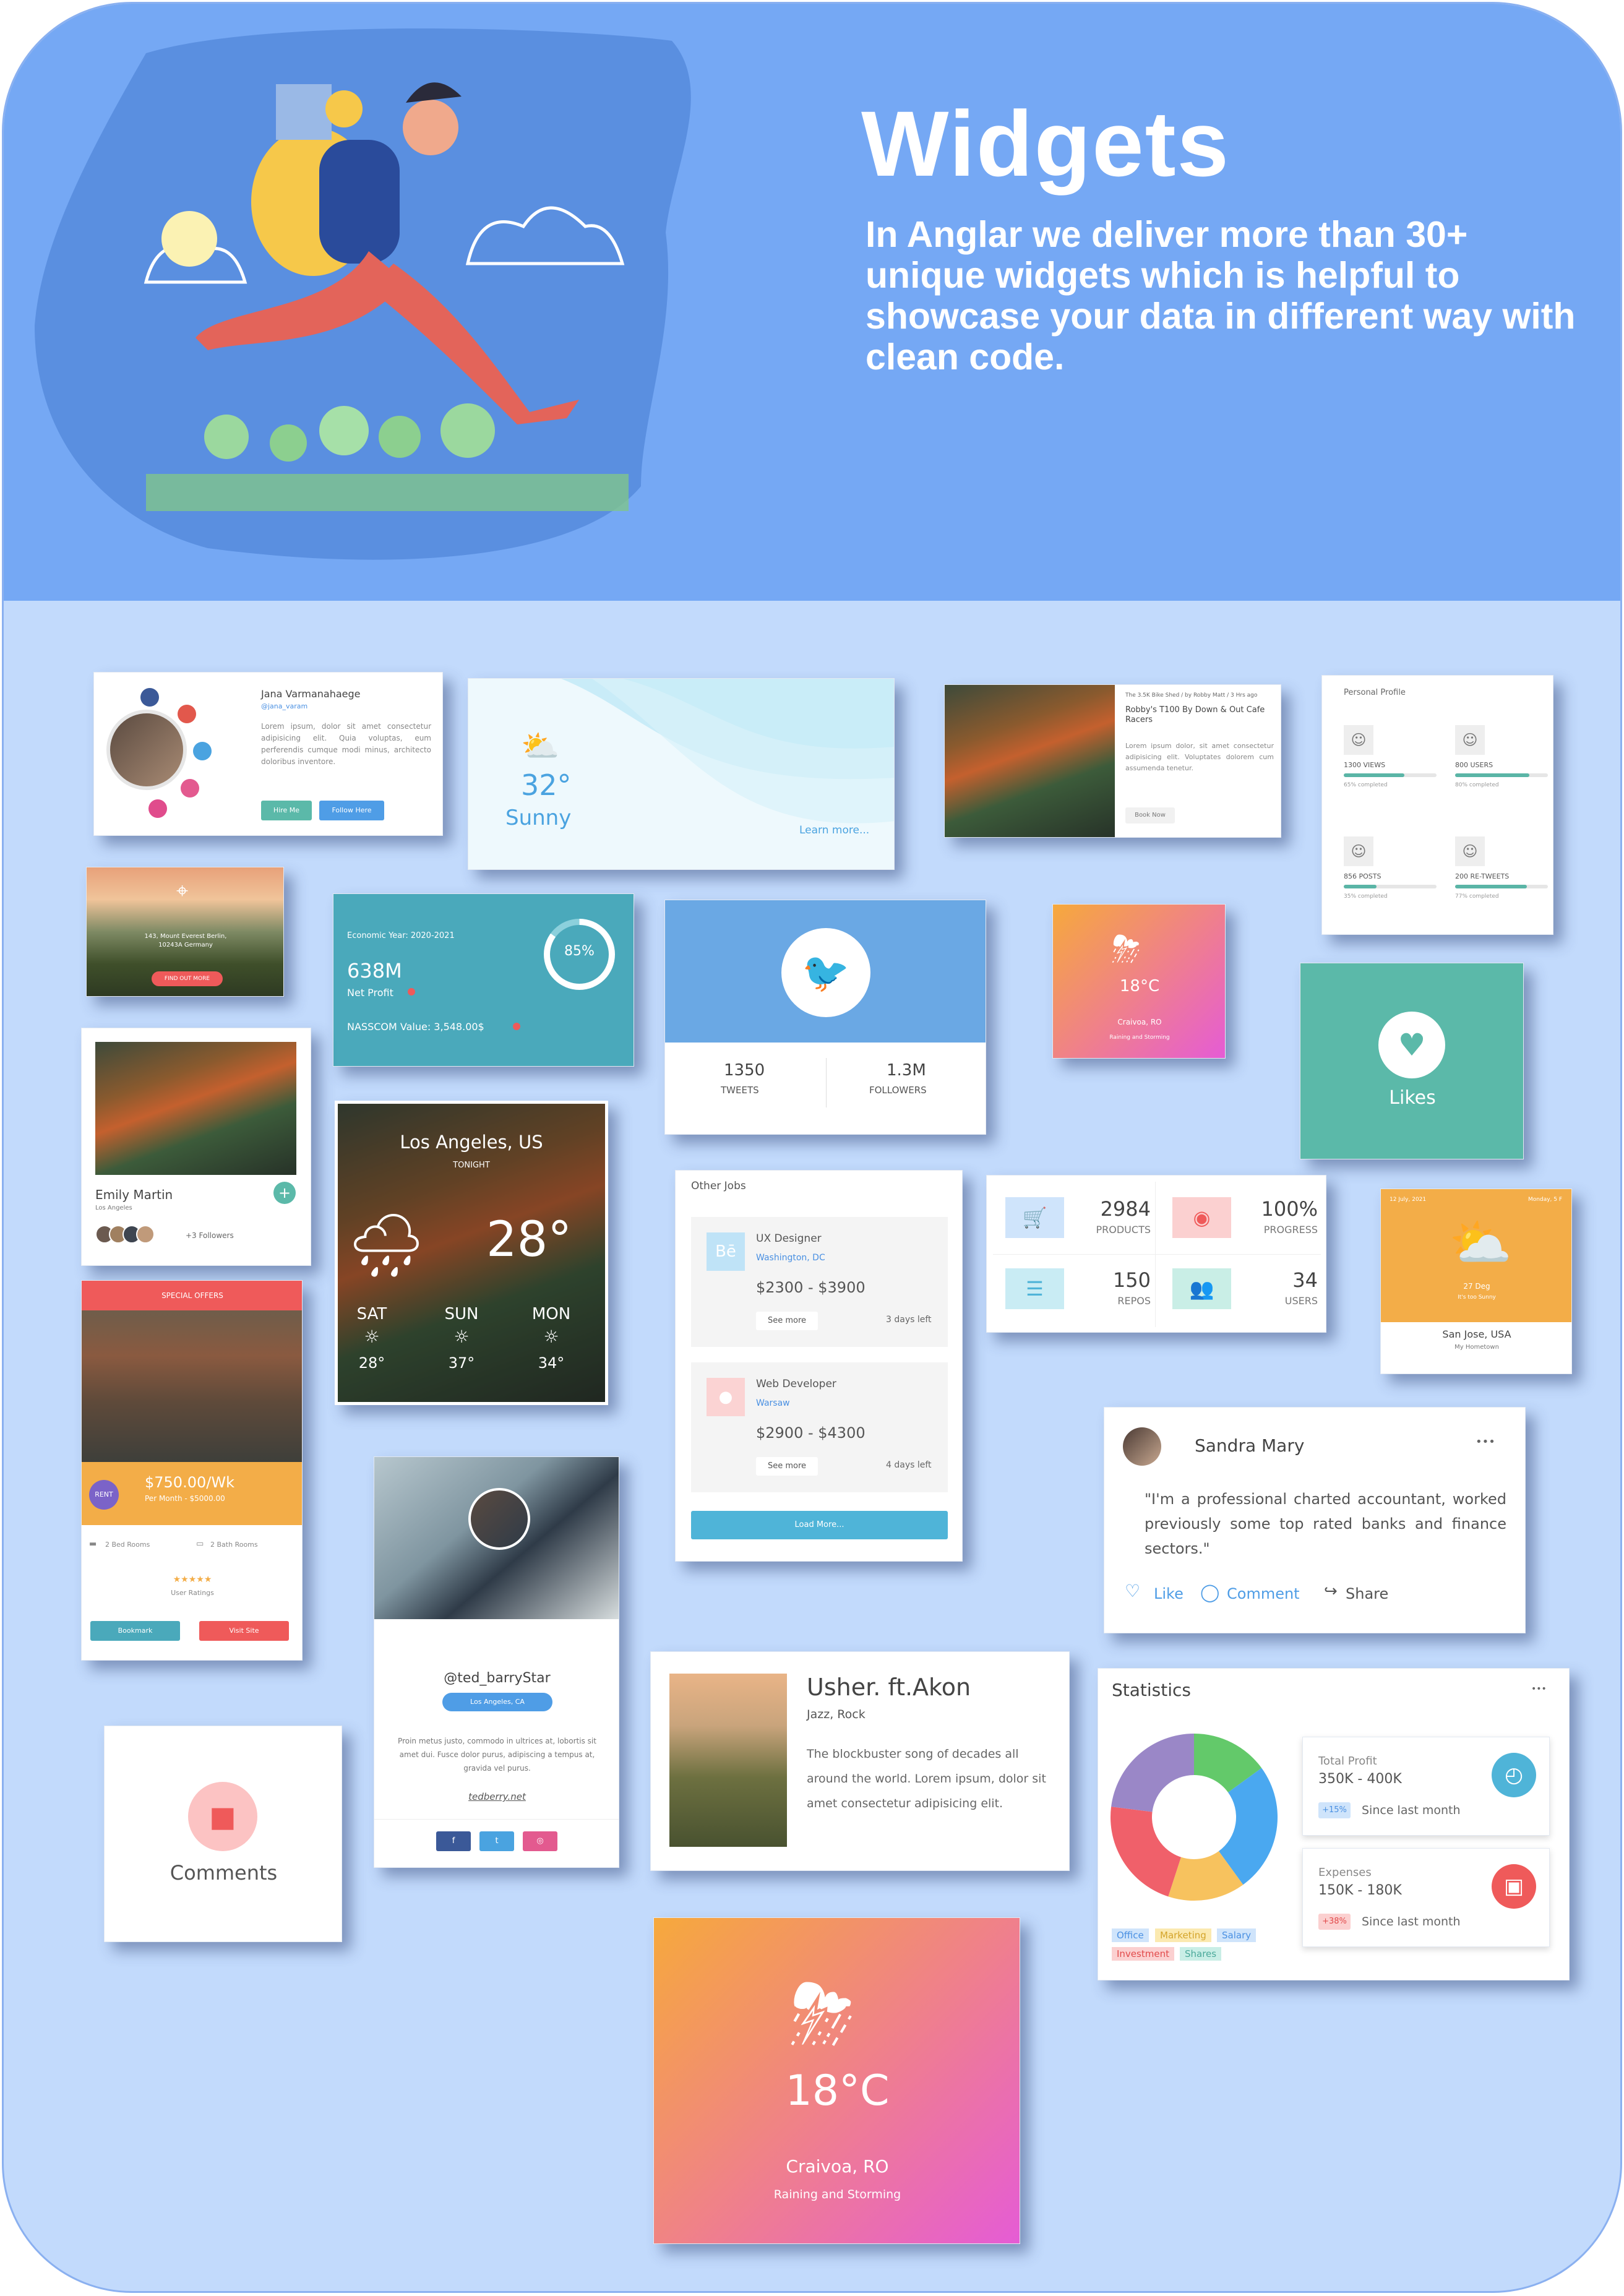  I want to click on follow-button: Follow Here, so click(351, 810).